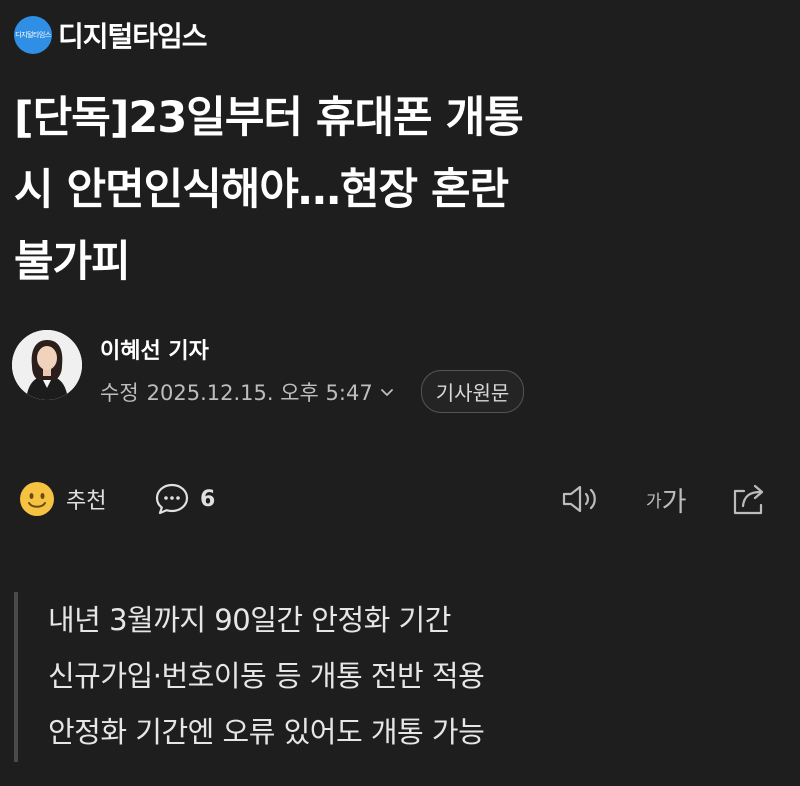 The width and height of the screenshot is (800, 786). I want to click on speaker-icon, so click(579, 499).